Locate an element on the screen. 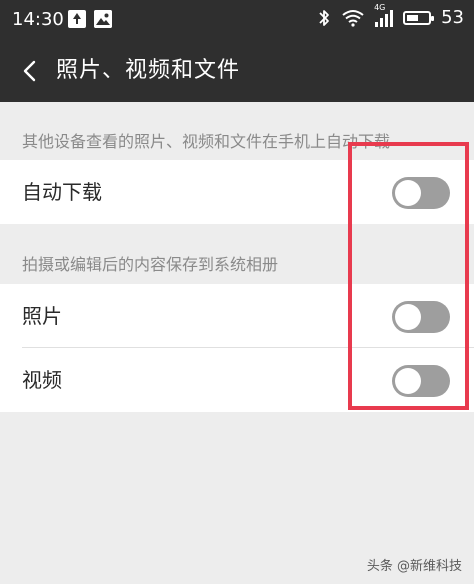 This screenshot has width=474, height=584. wifi-icon is located at coordinates (353, 18).